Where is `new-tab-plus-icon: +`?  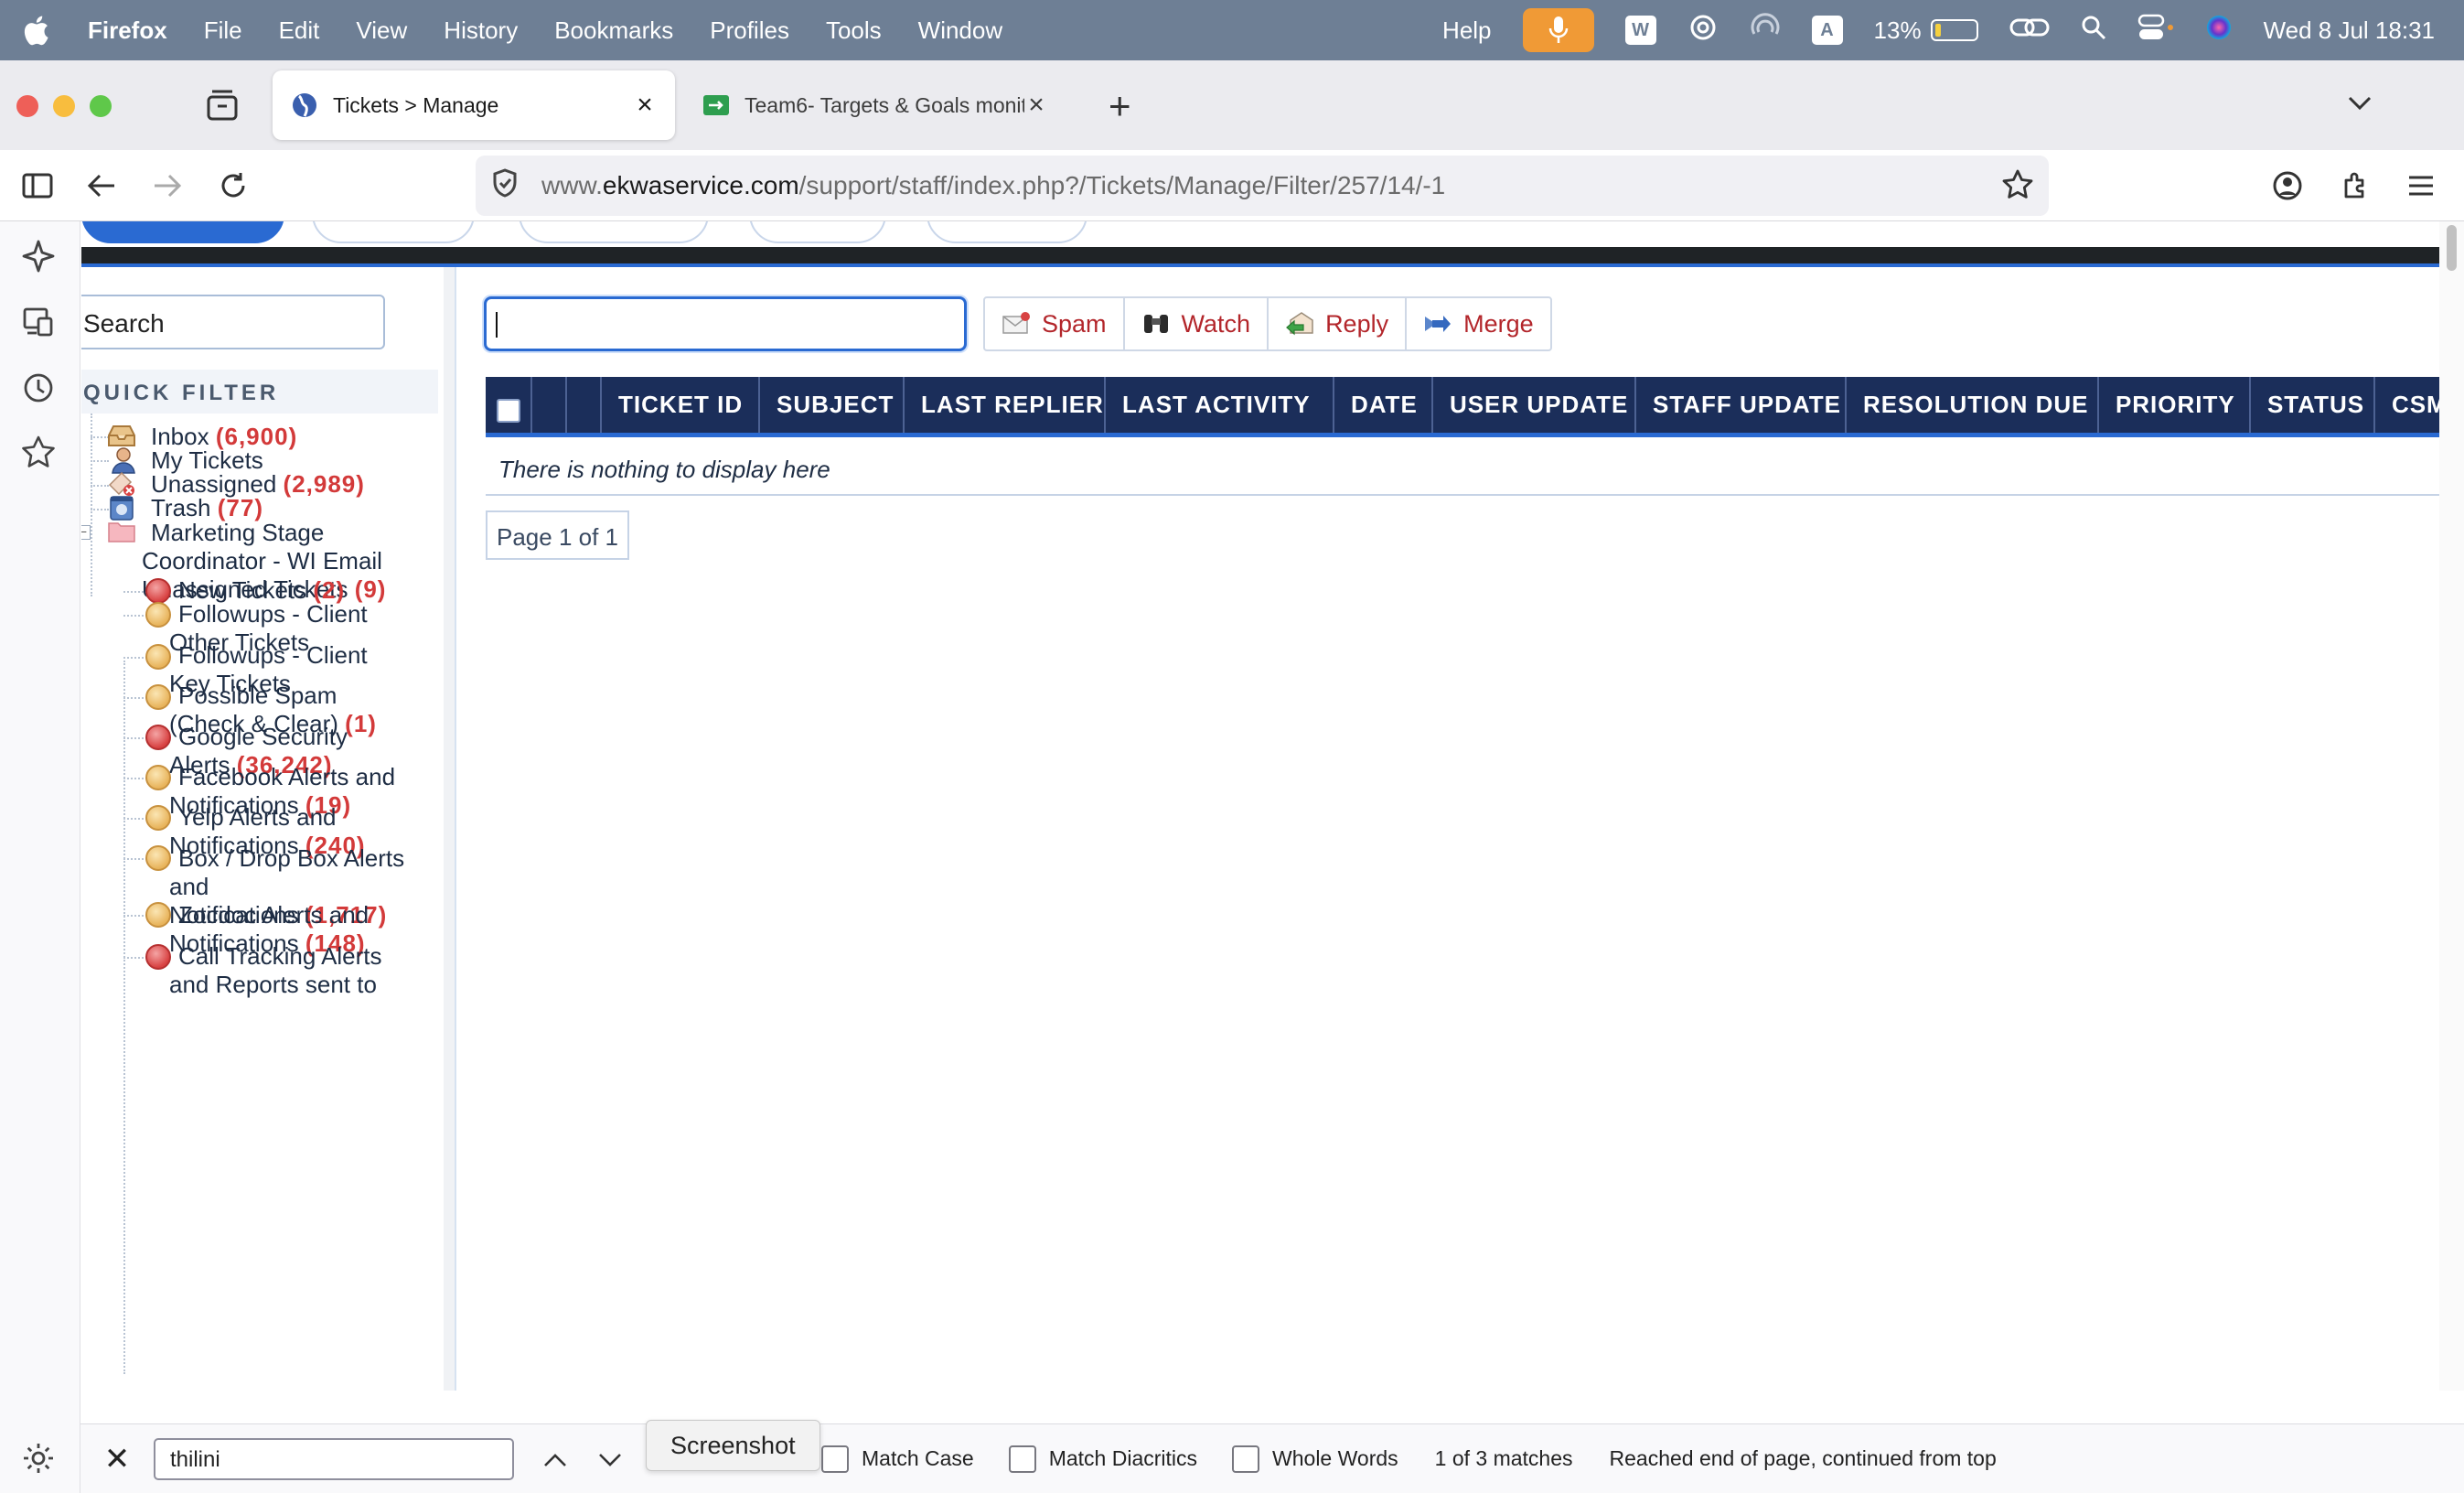 new-tab-plus-icon: + is located at coordinates (1120, 106).